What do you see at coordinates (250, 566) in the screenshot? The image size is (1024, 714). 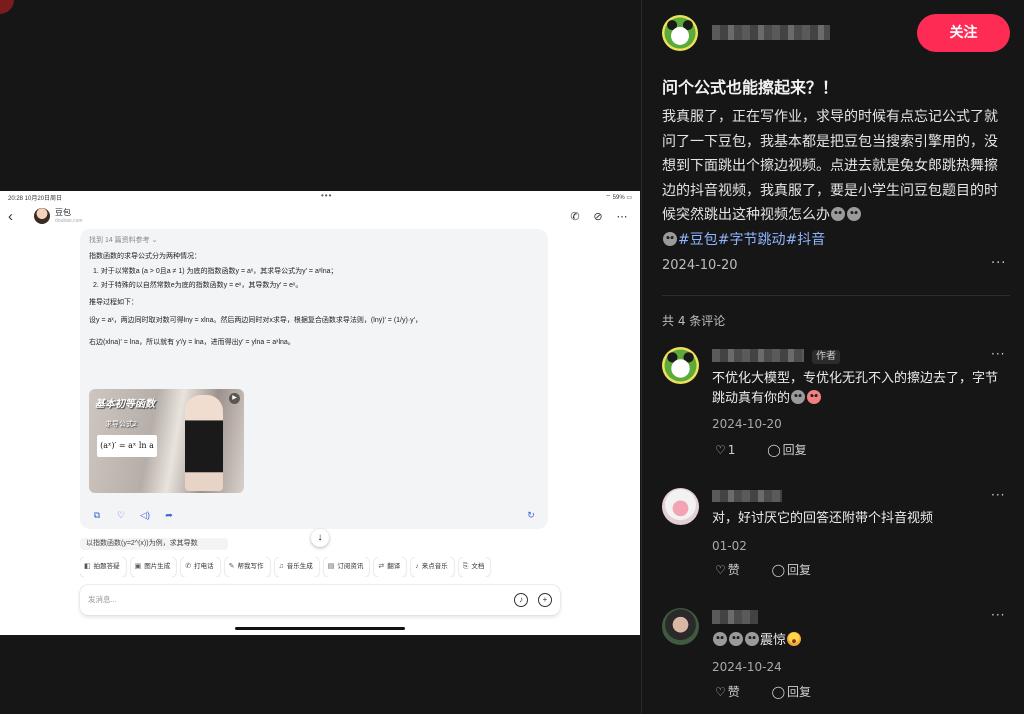 I see `chip-label: 帮我写作` at bounding box center [250, 566].